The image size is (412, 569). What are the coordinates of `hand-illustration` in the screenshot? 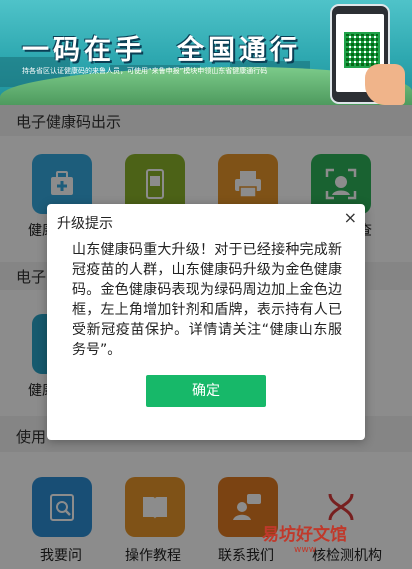 It's located at (385, 84).